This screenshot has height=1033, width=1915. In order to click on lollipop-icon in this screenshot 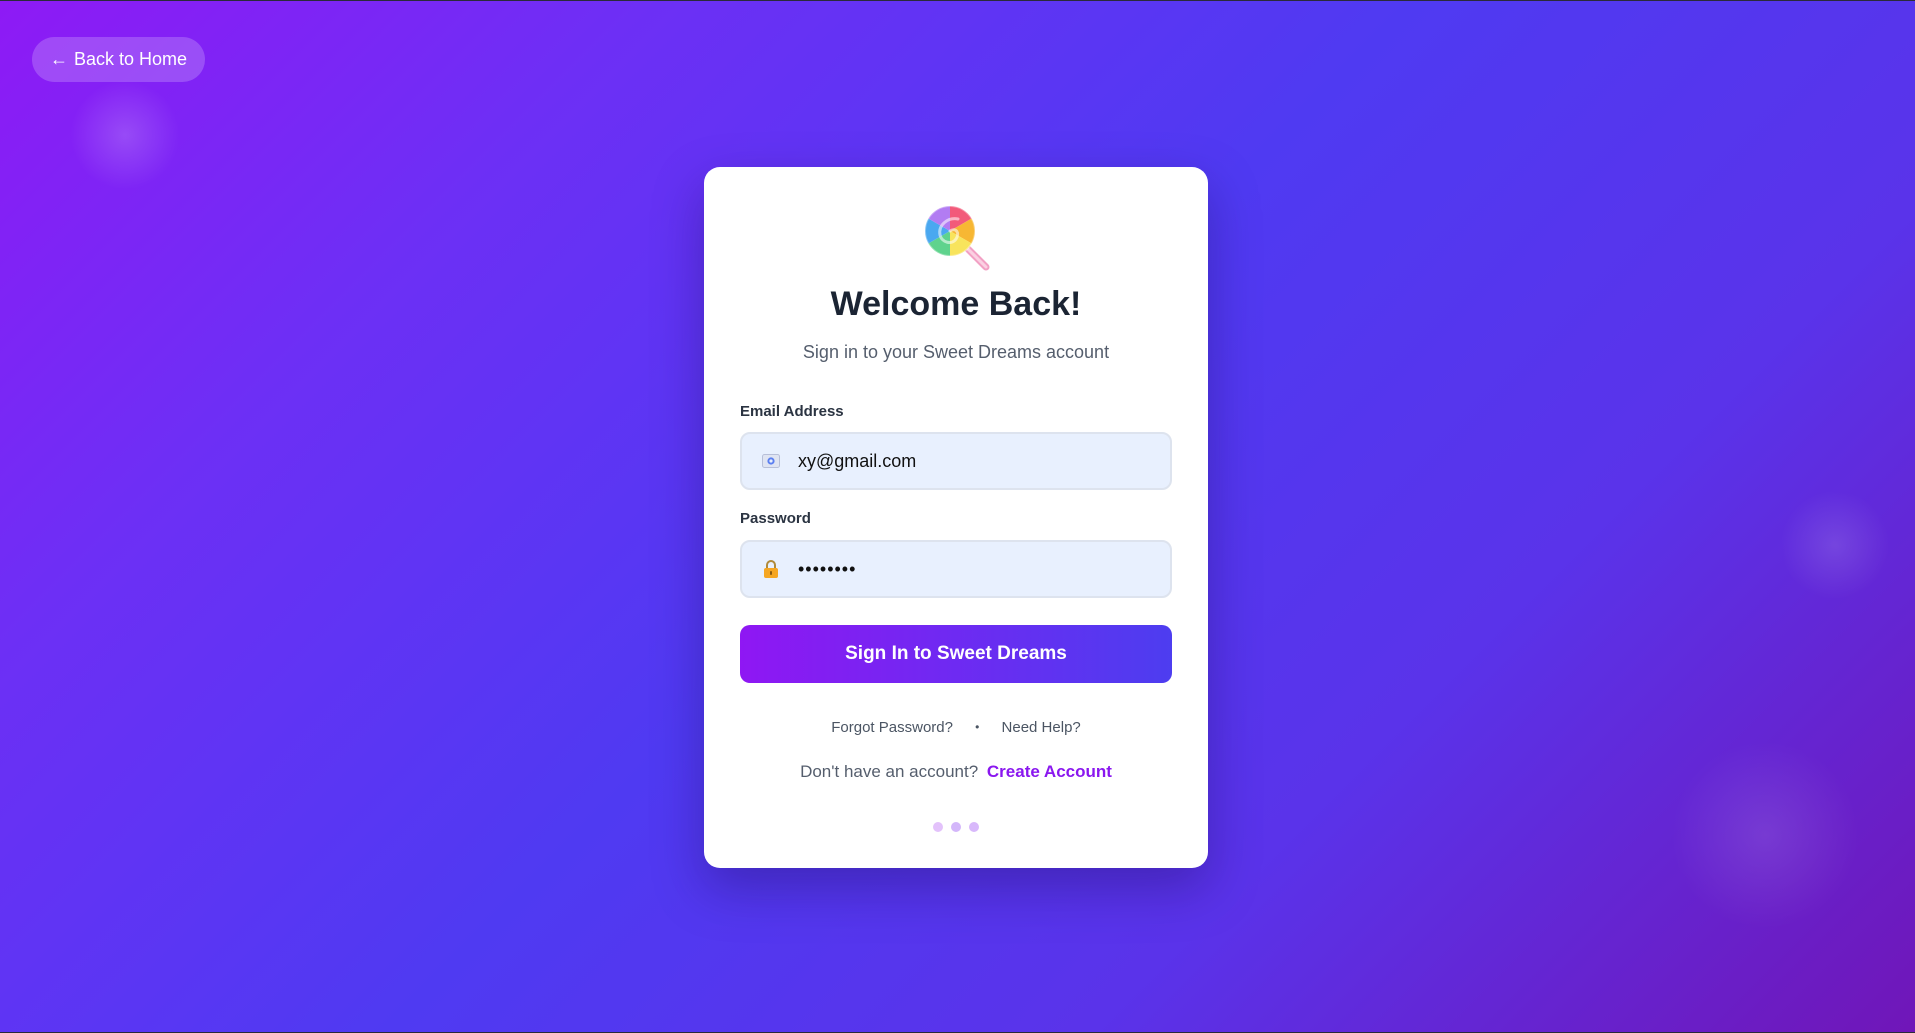, I will do `click(957, 238)`.